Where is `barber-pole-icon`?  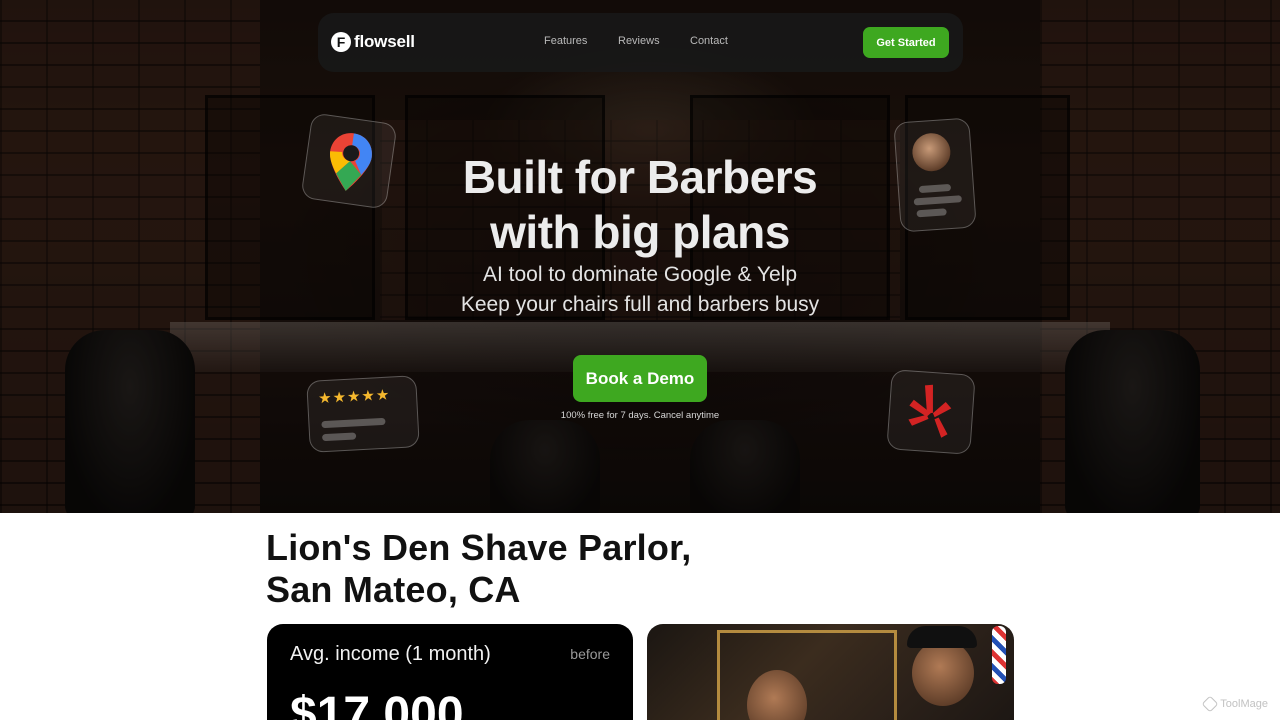
barber-pole-icon is located at coordinates (999, 655).